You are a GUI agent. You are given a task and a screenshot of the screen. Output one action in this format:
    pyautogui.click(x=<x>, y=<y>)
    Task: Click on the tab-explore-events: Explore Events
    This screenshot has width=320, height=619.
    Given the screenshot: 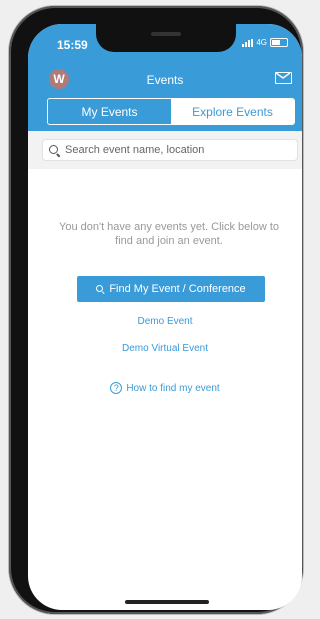 What is the action you would take?
    pyautogui.click(x=232, y=111)
    